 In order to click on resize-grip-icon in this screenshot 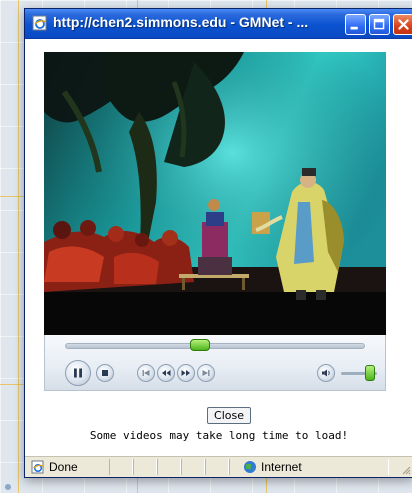, I will do `click(405, 469)`.